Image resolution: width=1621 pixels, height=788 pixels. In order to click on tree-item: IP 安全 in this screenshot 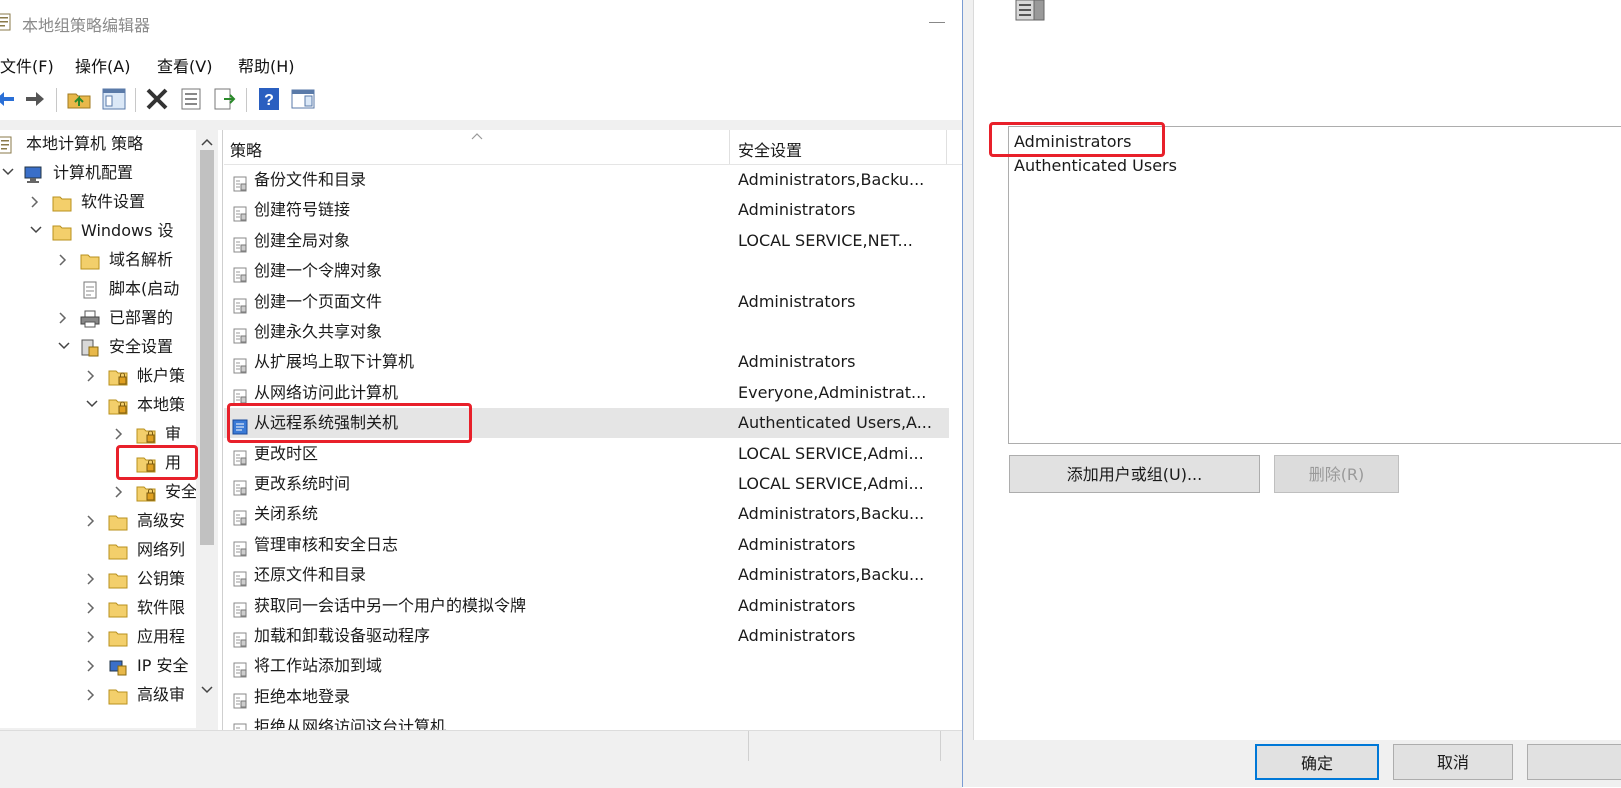, I will do `click(98, 666)`.